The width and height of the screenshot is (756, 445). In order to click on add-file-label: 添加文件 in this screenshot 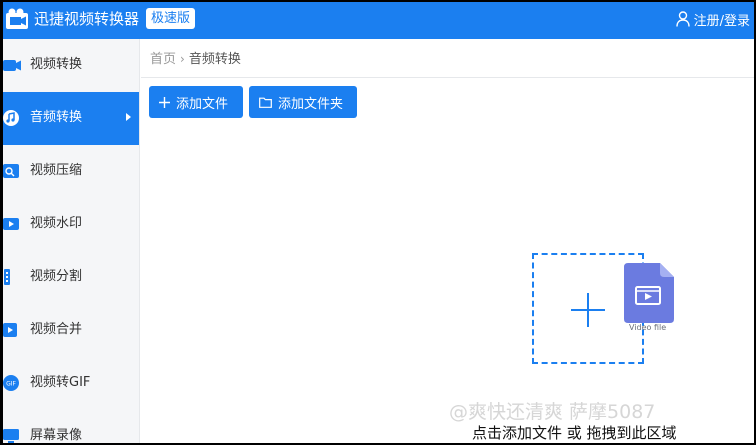, I will do `click(202, 104)`.